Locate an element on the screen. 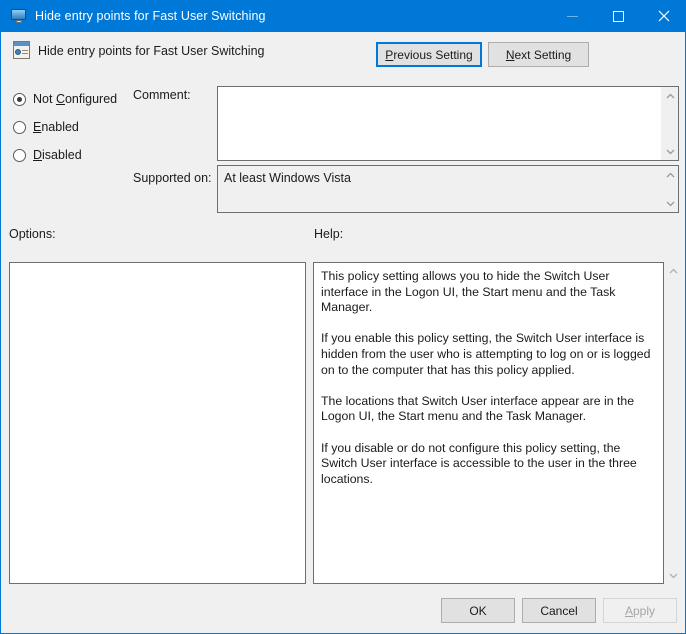 This screenshot has width=686, height=634. radio-label: Disabled is located at coordinates (57, 155).